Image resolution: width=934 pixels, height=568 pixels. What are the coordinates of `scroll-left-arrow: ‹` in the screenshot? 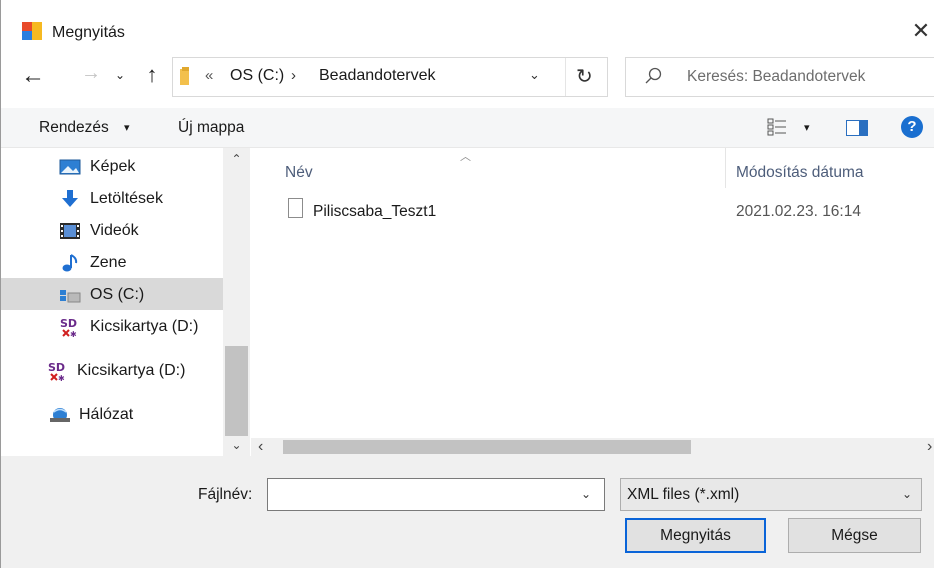 It's located at (260, 447).